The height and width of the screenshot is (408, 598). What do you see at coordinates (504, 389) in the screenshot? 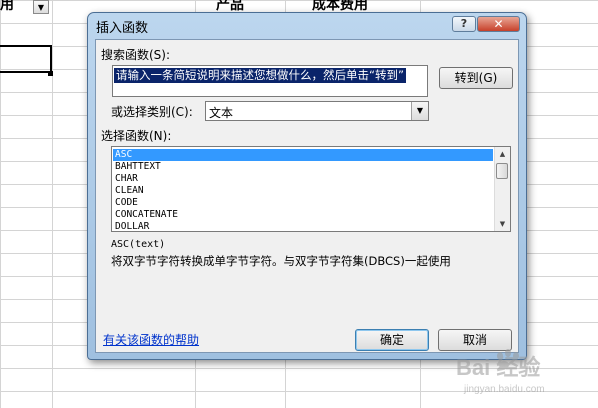
I see `watermark-url: jingyan.baidu.com` at bounding box center [504, 389].